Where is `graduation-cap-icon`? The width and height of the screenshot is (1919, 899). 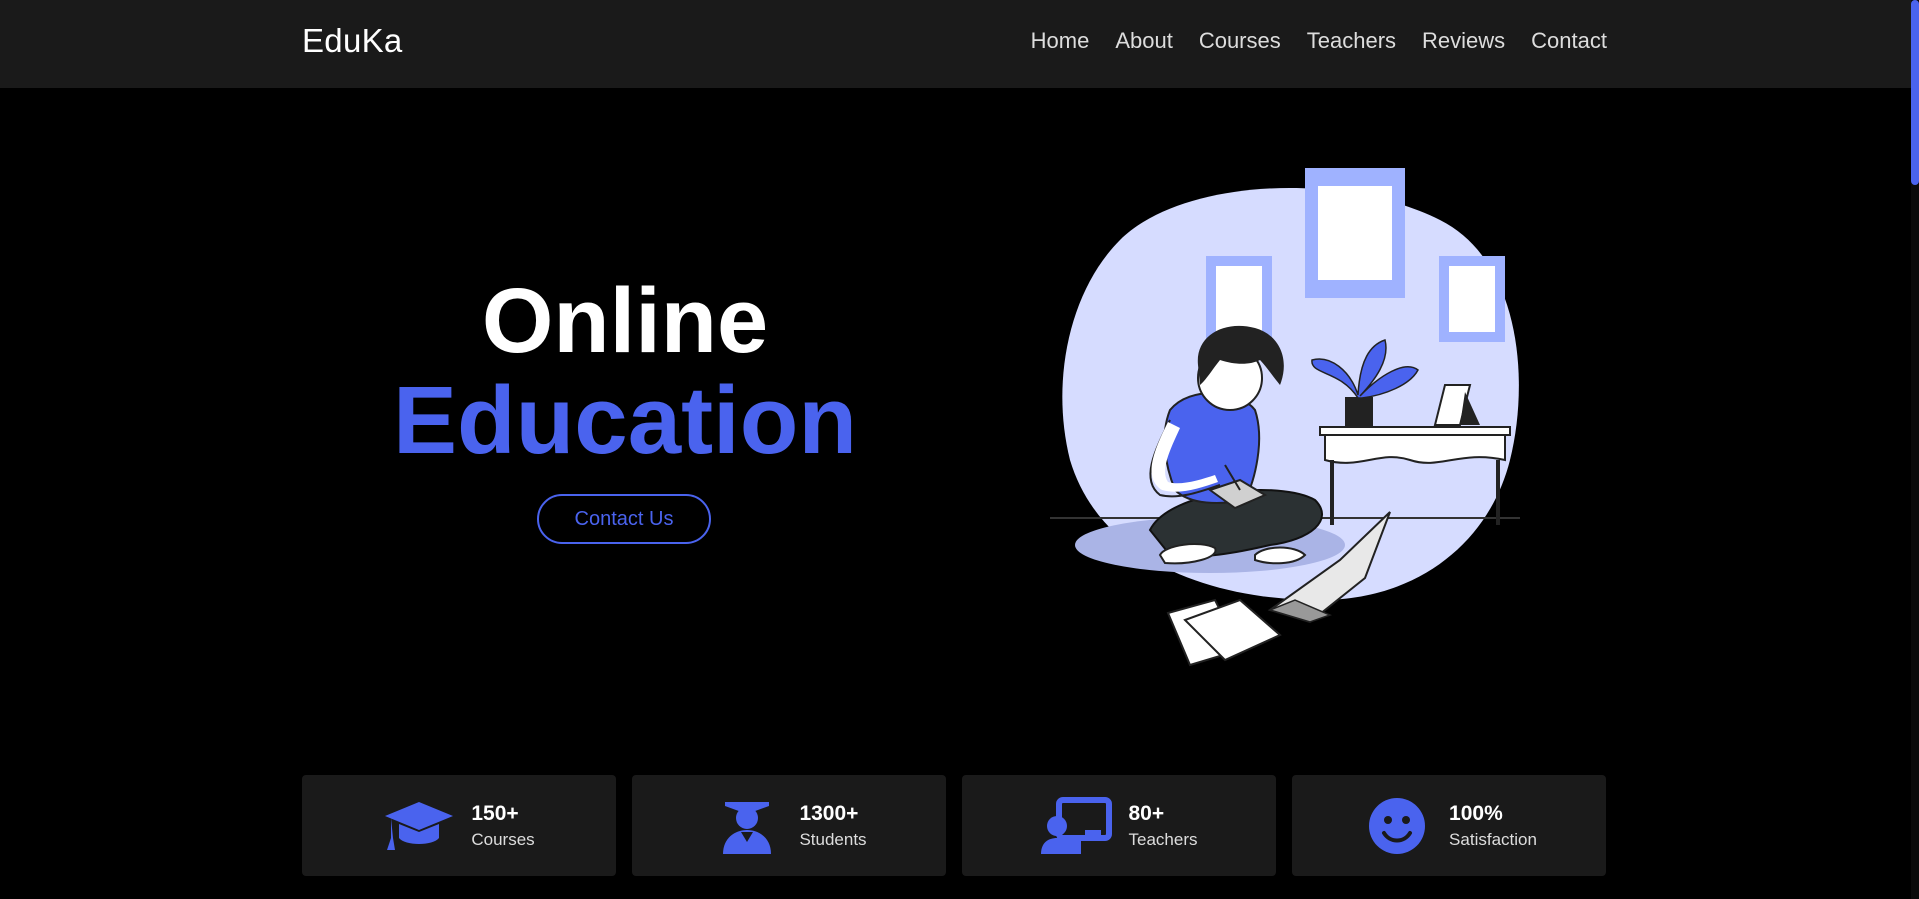 graduation-cap-icon is located at coordinates (419, 826).